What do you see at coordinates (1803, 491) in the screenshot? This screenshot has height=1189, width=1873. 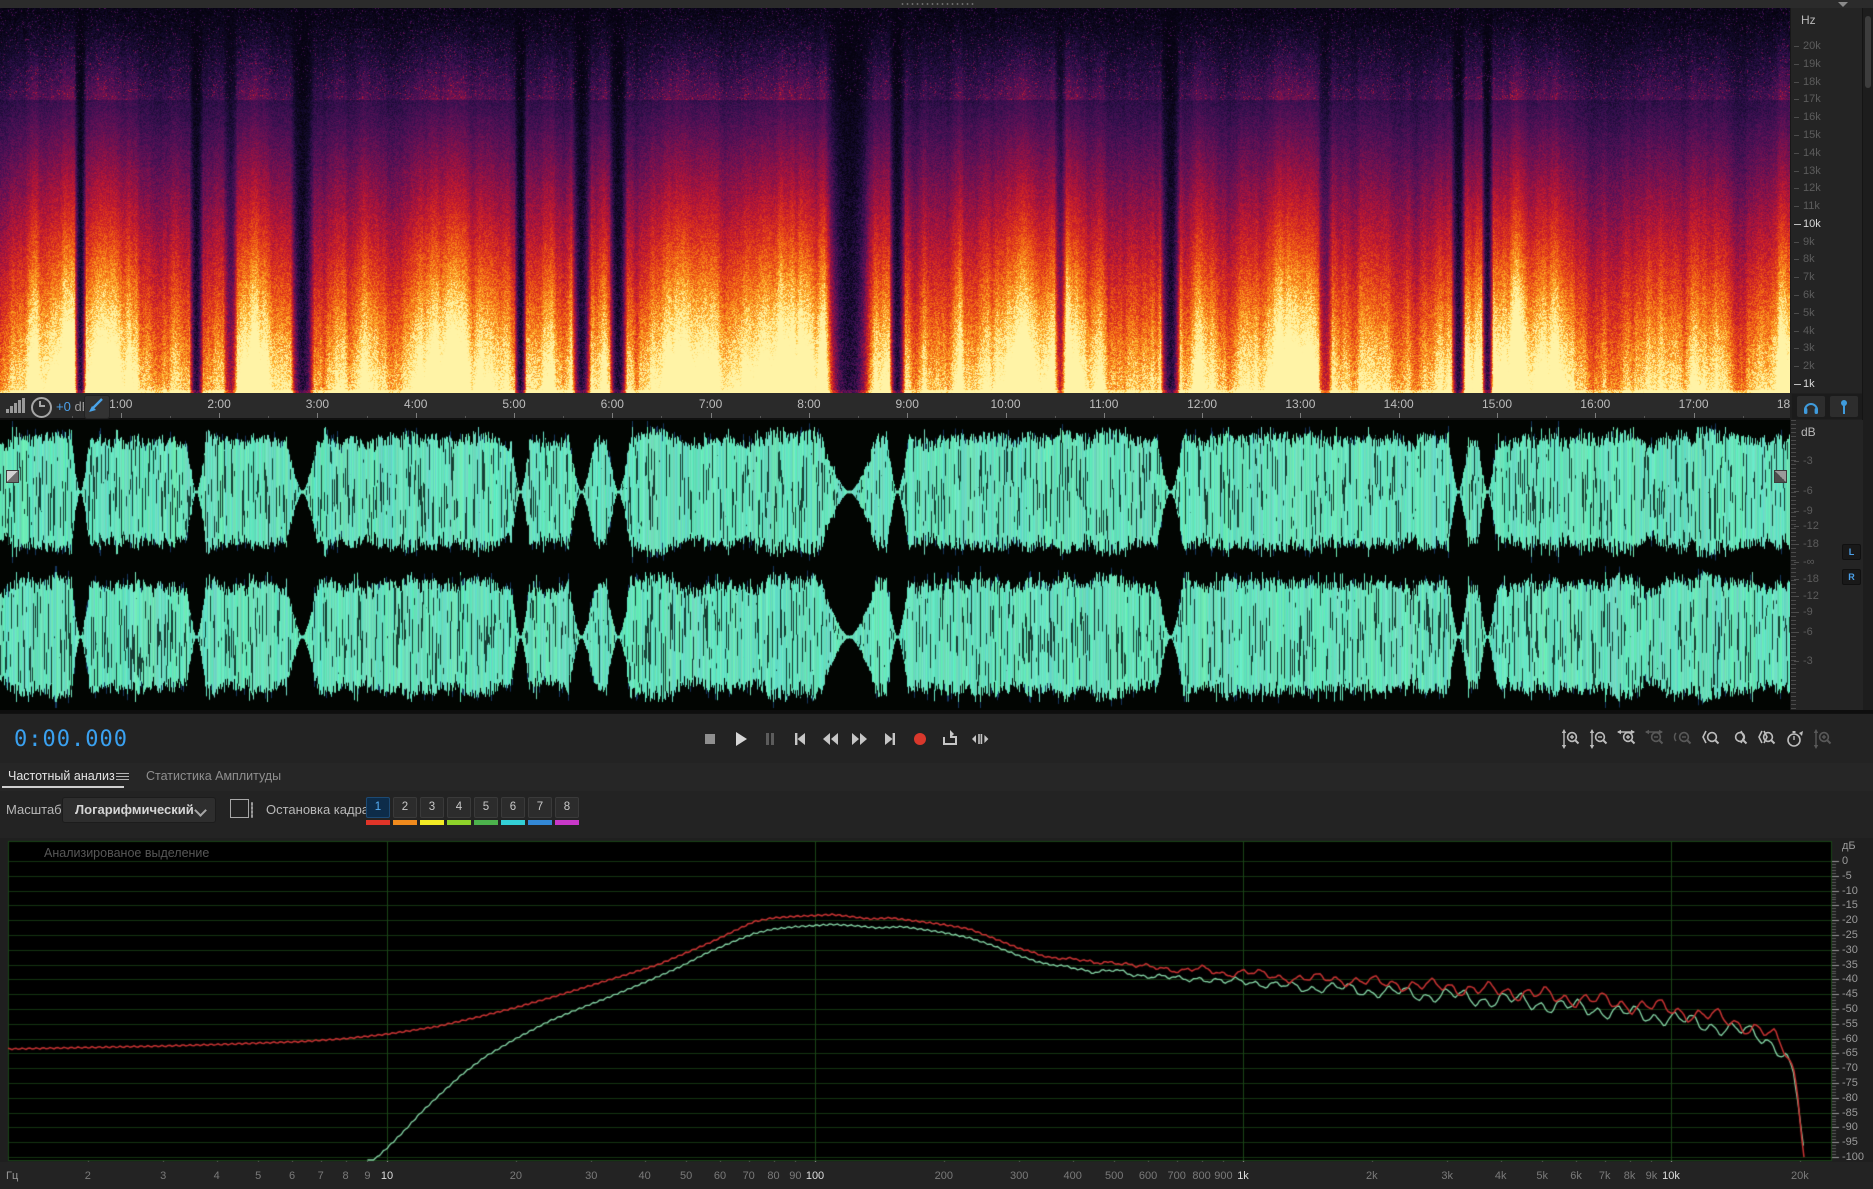 I see `amplitude-scale-label: -6` at bounding box center [1803, 491].